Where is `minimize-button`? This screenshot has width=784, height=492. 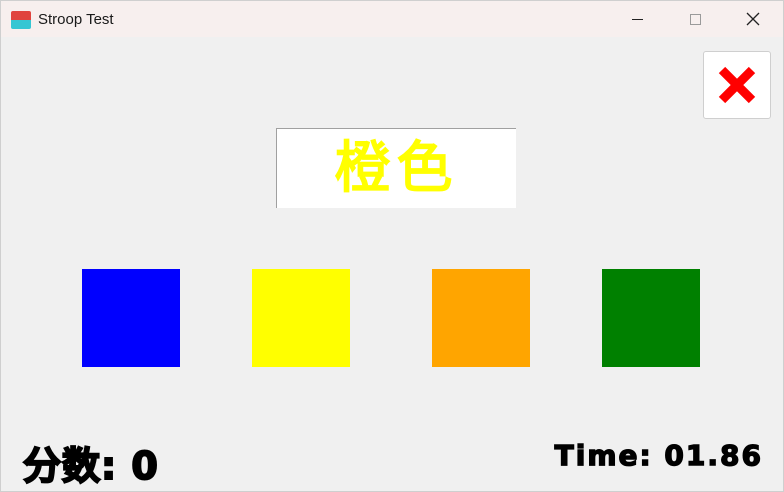 minimize-button is located at coordinates (637, 19).